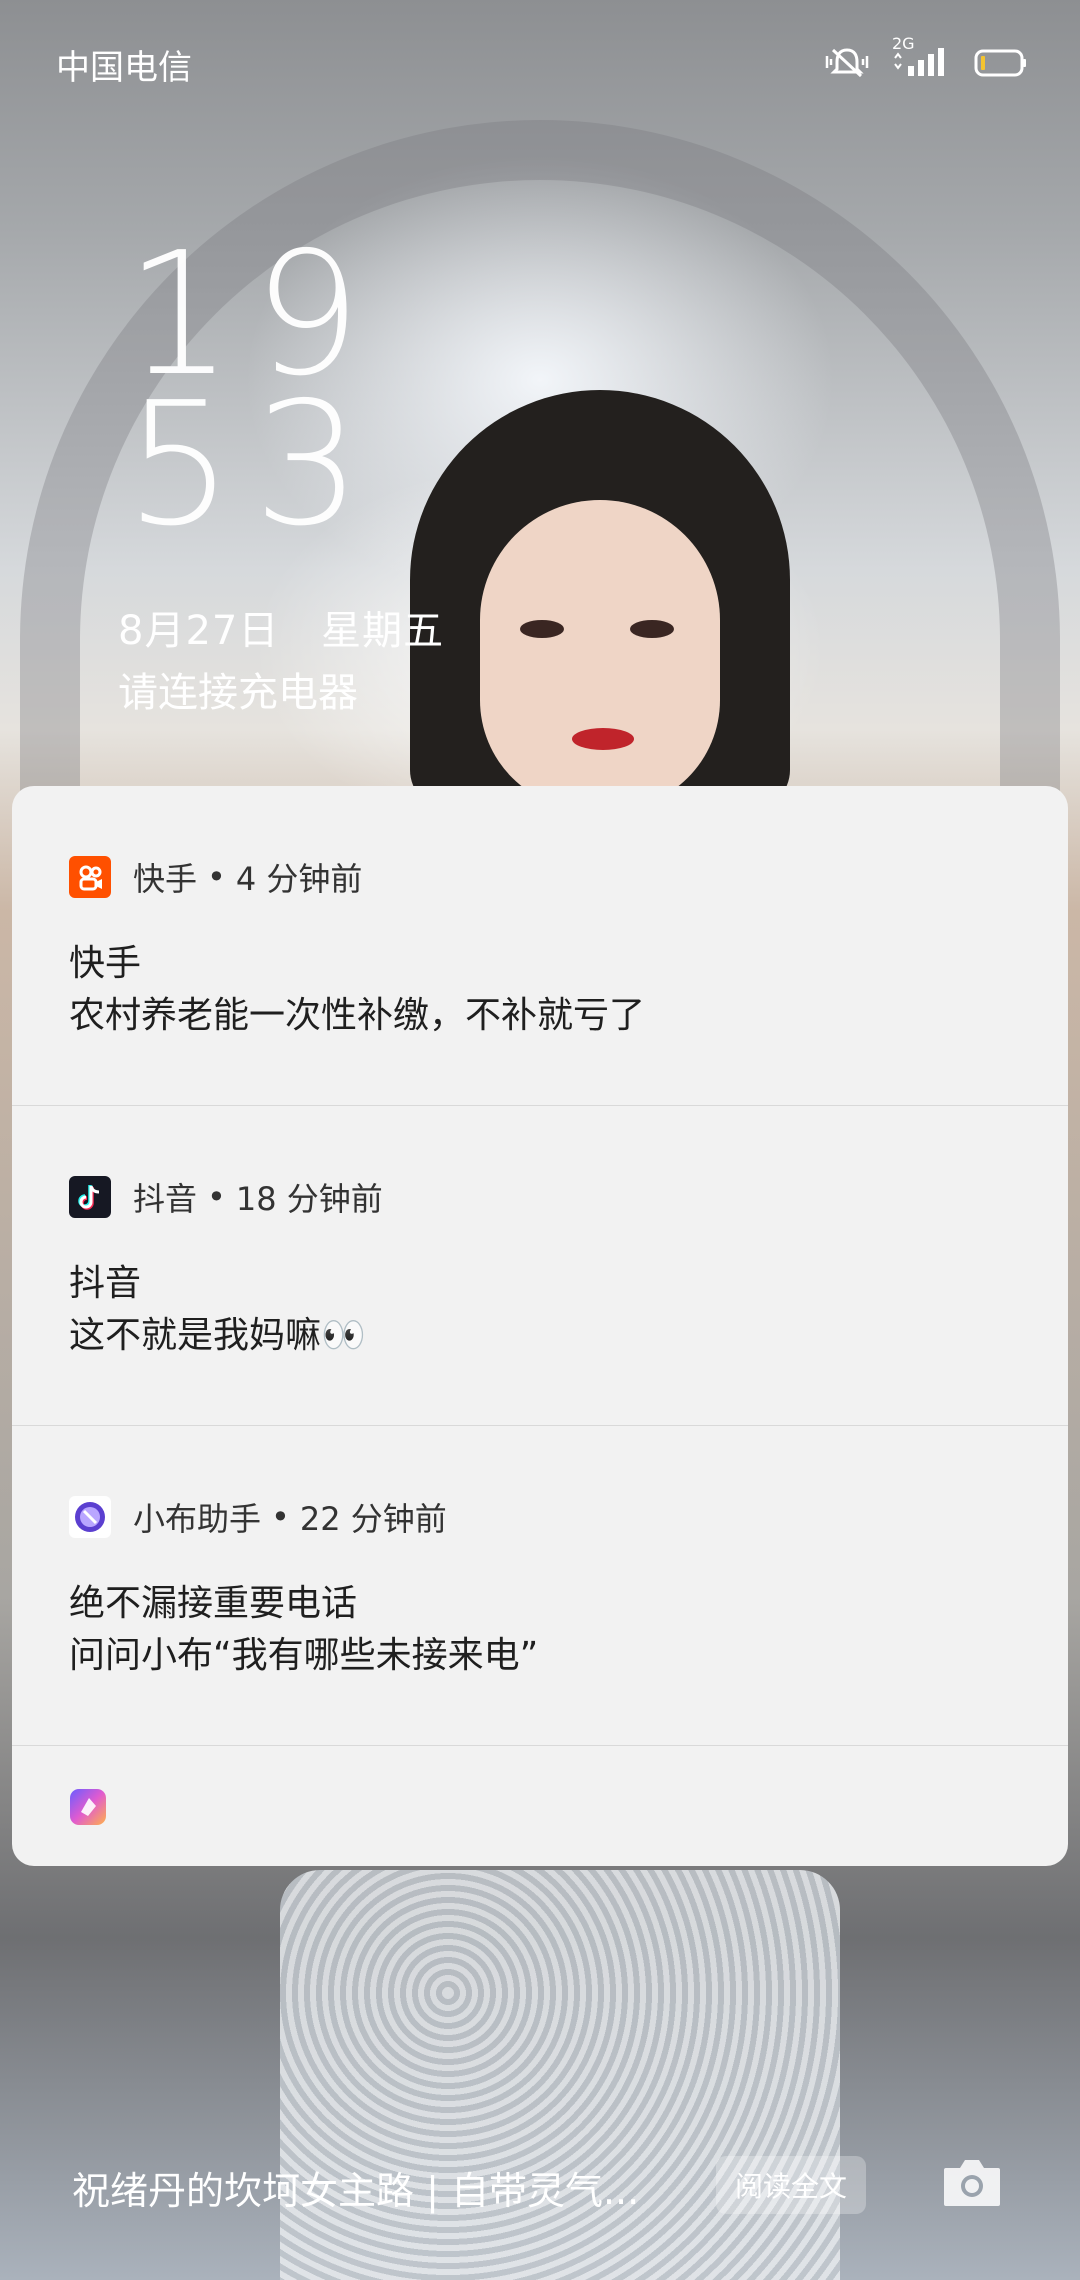 The height and width of the screenshot is (2280, 1080). What do you see at coordinates (903, 43) in the screenshot?
I see `network-type: 2G` at bounding box center [903, 43].